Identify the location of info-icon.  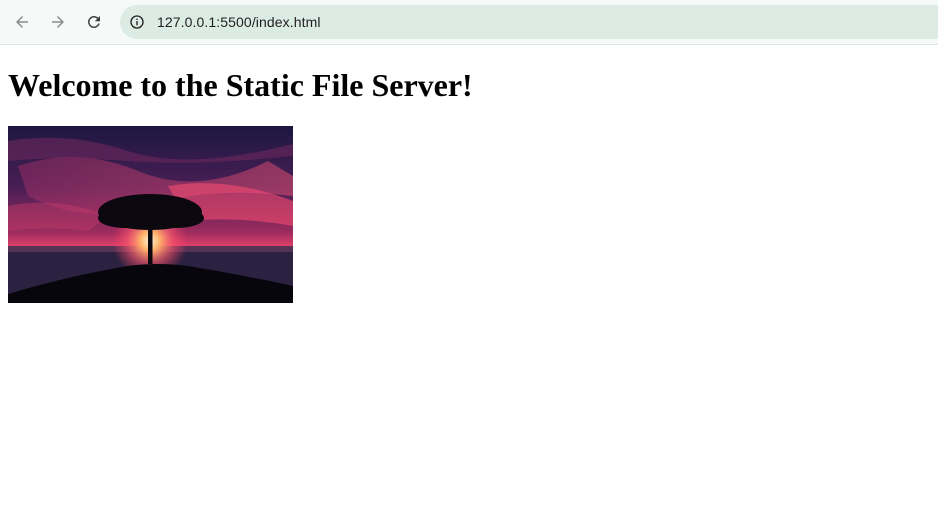
(137, 22).